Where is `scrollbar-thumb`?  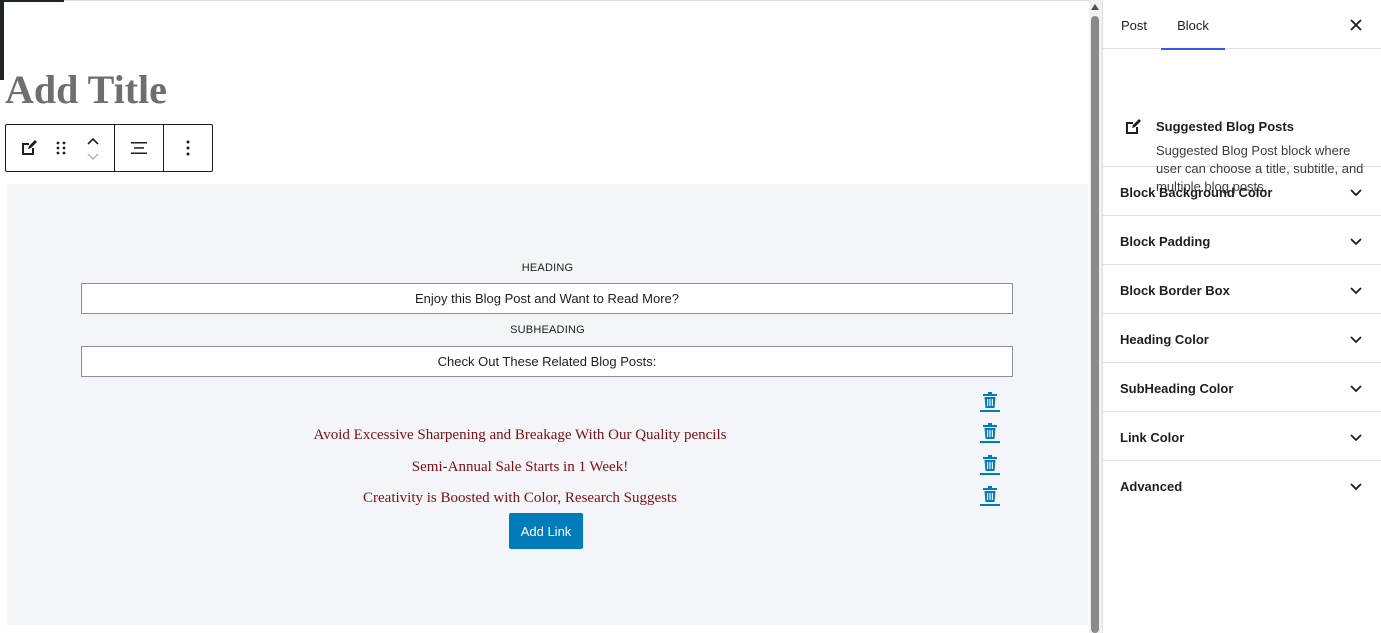
scrollbar-thumb is located at coordinates (1095, 324).